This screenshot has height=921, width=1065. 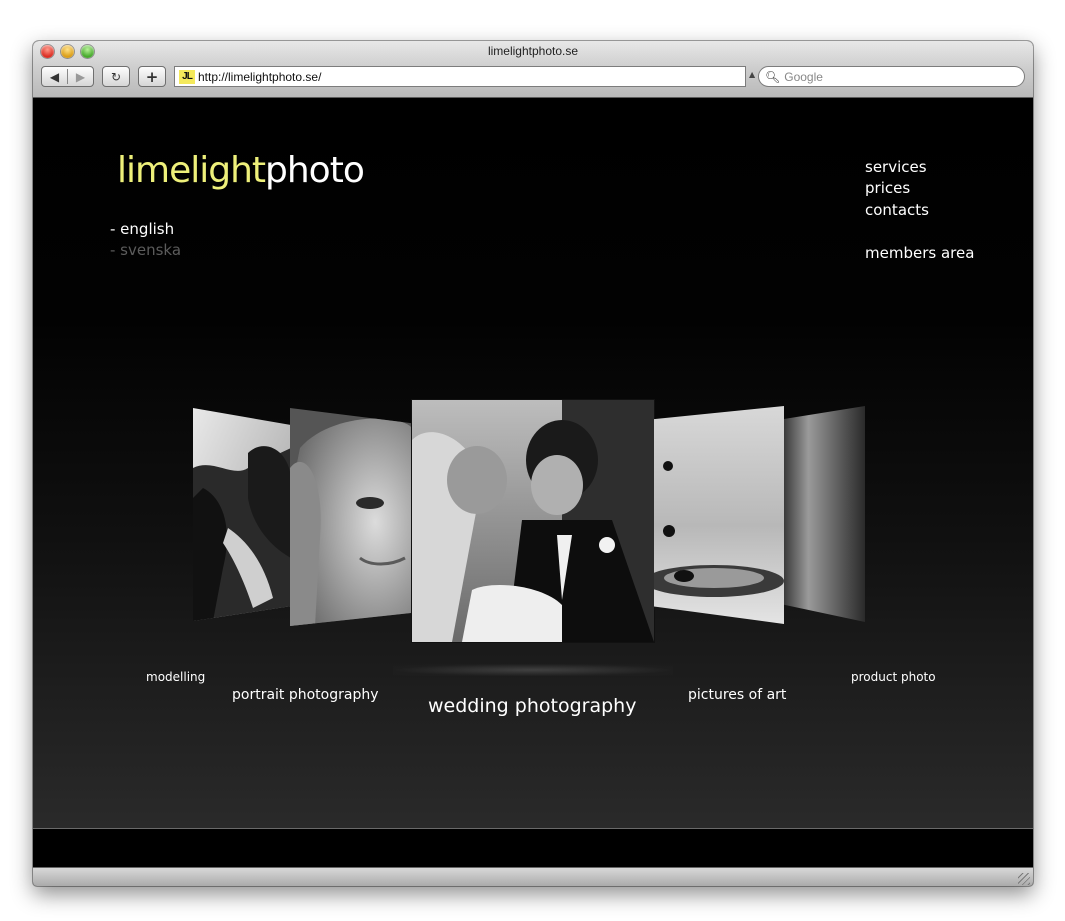 I want to click on language-svenska-link: - svenska, so click(x=145, y=250).